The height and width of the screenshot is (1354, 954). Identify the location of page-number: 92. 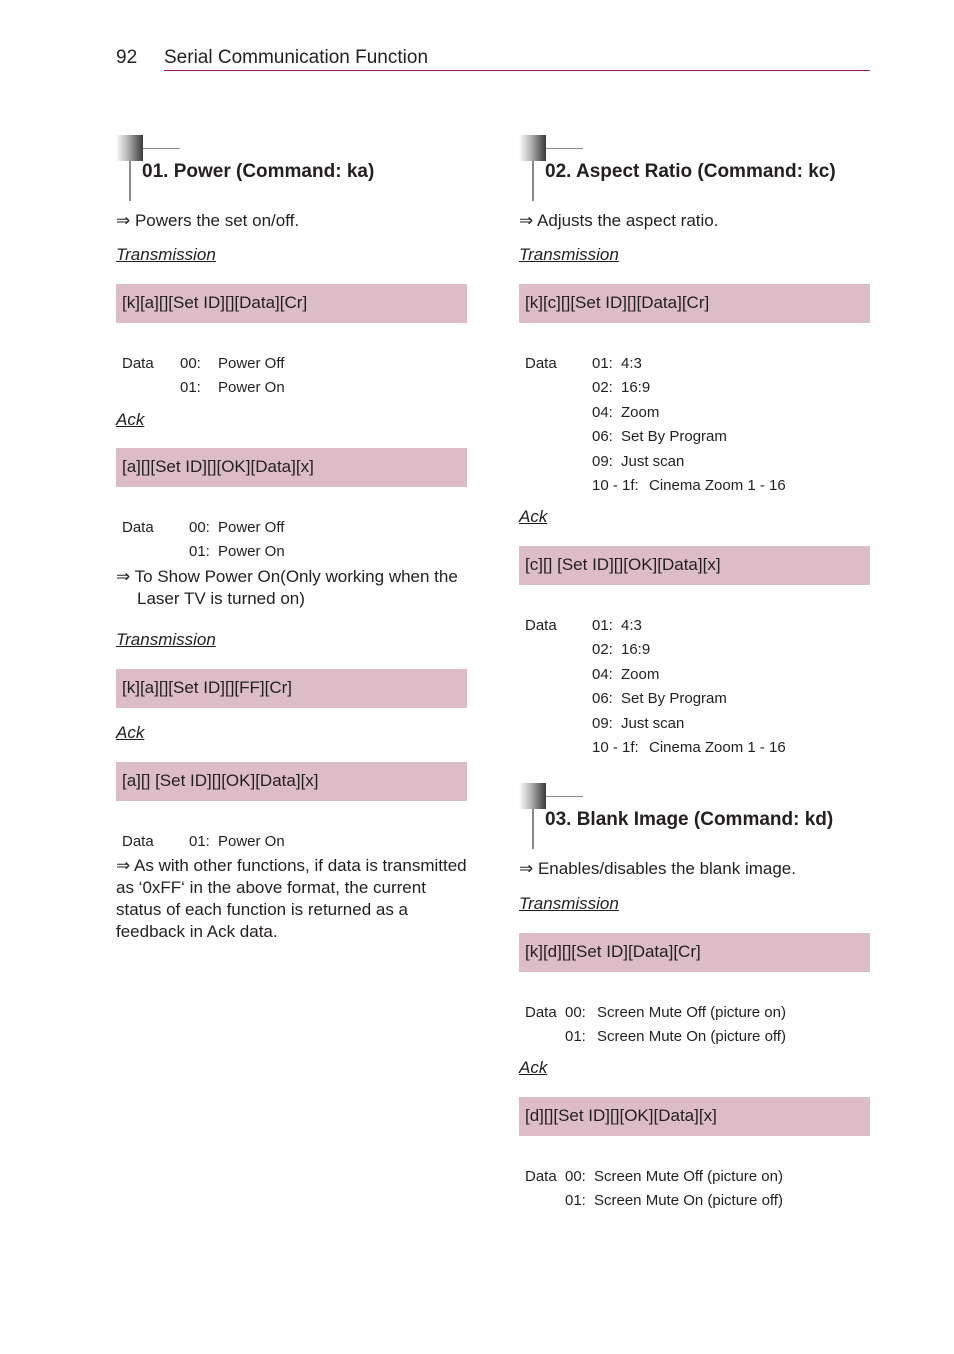
(127, 57).